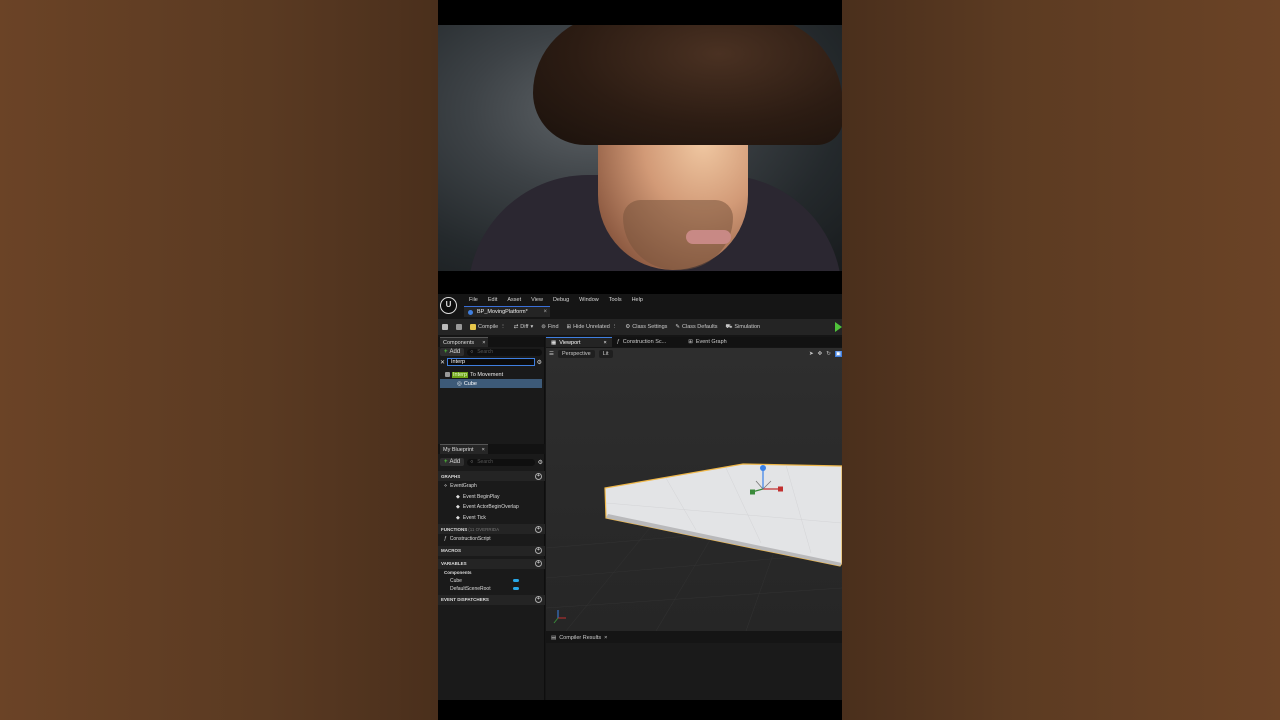 The height and width of the screenshot is (720, 1280). I want to click on compiler-results-icon: ▤, so click(554, 638).